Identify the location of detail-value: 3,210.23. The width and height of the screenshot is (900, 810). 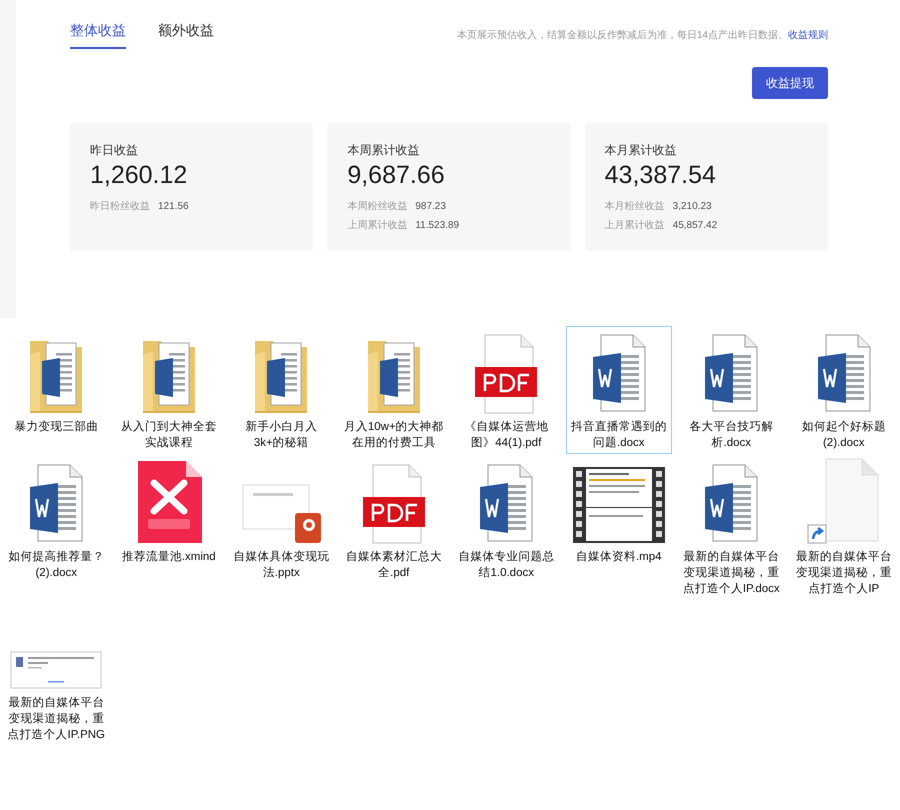
(692, 207).